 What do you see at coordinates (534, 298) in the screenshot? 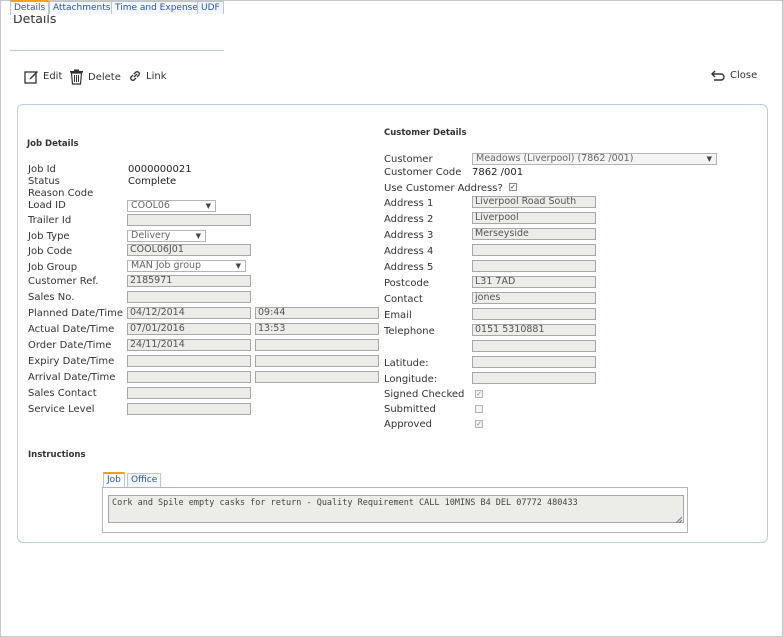
I see `contact-field: jones` at bounding box center [534, 298].